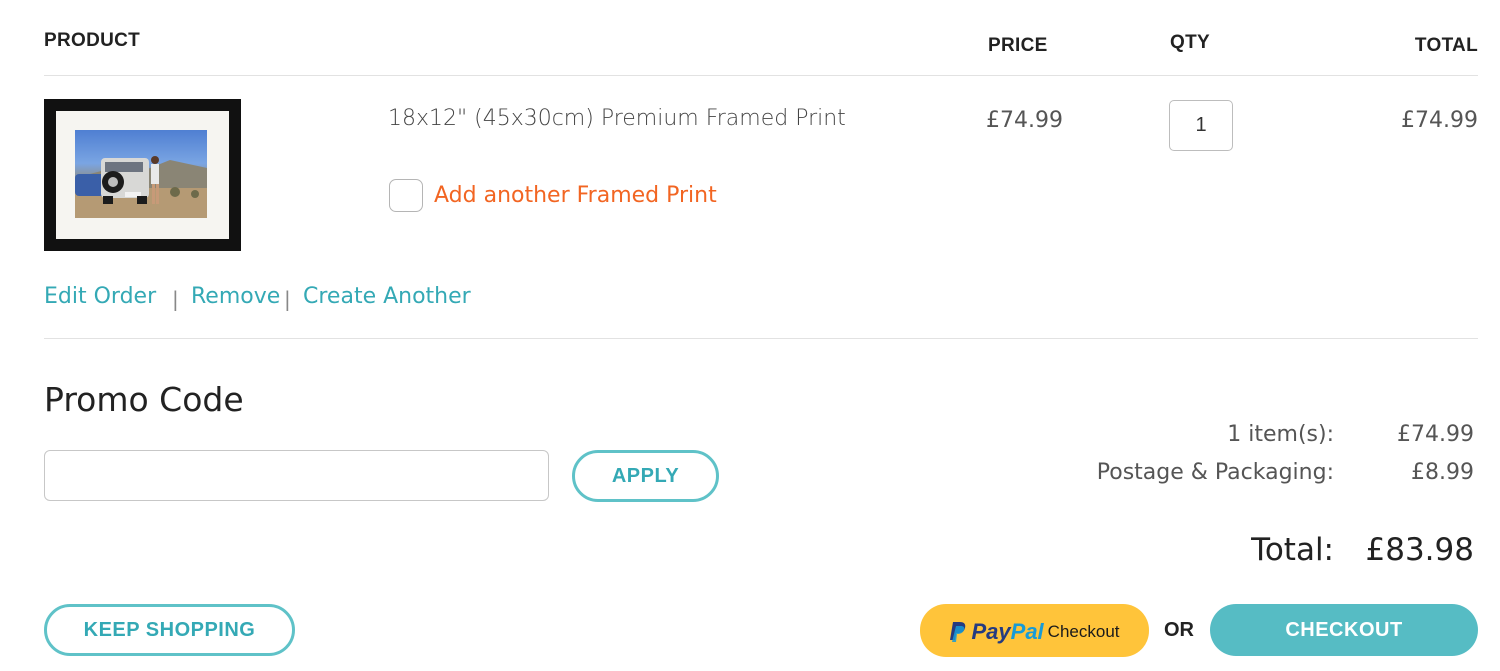 The image size is (1500, 671). Describe the element at coordinates (141, 187) in the screenshot. I see `photo-scene` at that location.